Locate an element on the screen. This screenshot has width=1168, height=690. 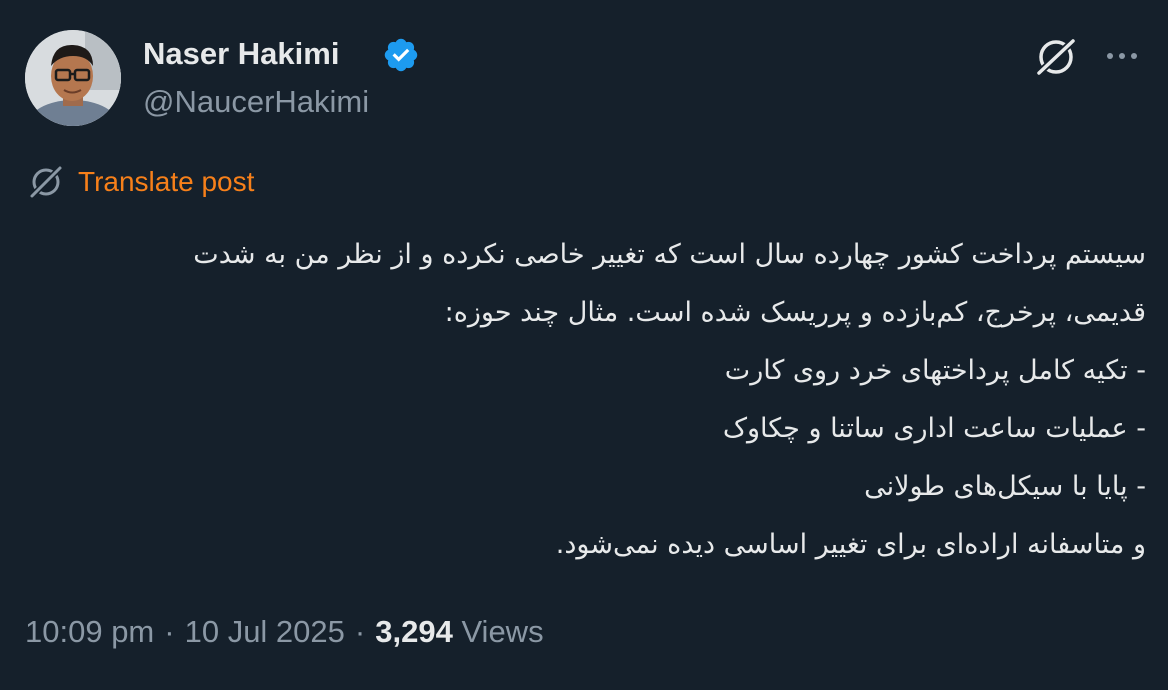
post-line: - تکیه کامل پرداختهای خرد روی کارت is located at coordinates (935, 370).